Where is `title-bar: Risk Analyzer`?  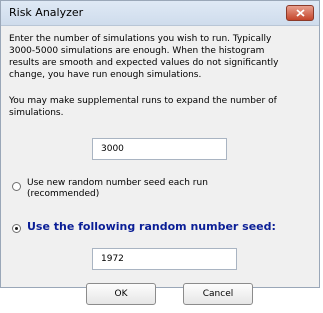 title-bar: Risk Analyzer is located at coordinates (160, 13).